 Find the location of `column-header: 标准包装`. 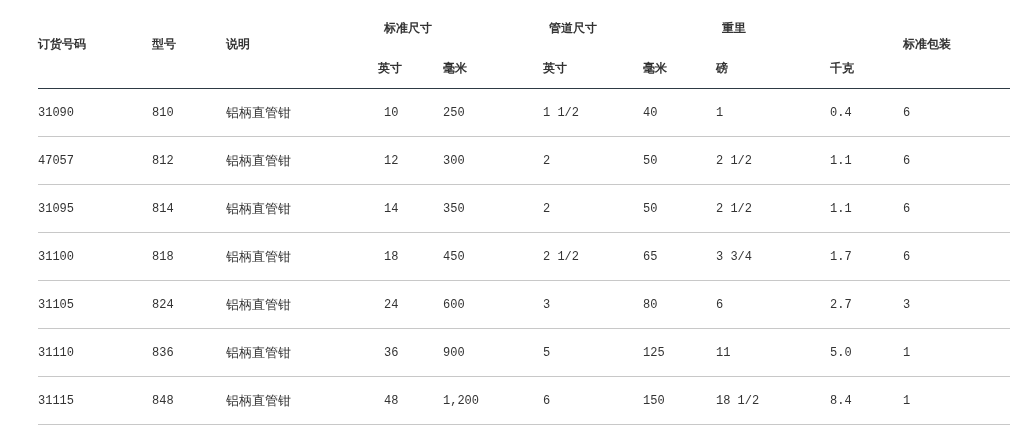

column-header: 标准包装 is located at coordinates (927, 44).